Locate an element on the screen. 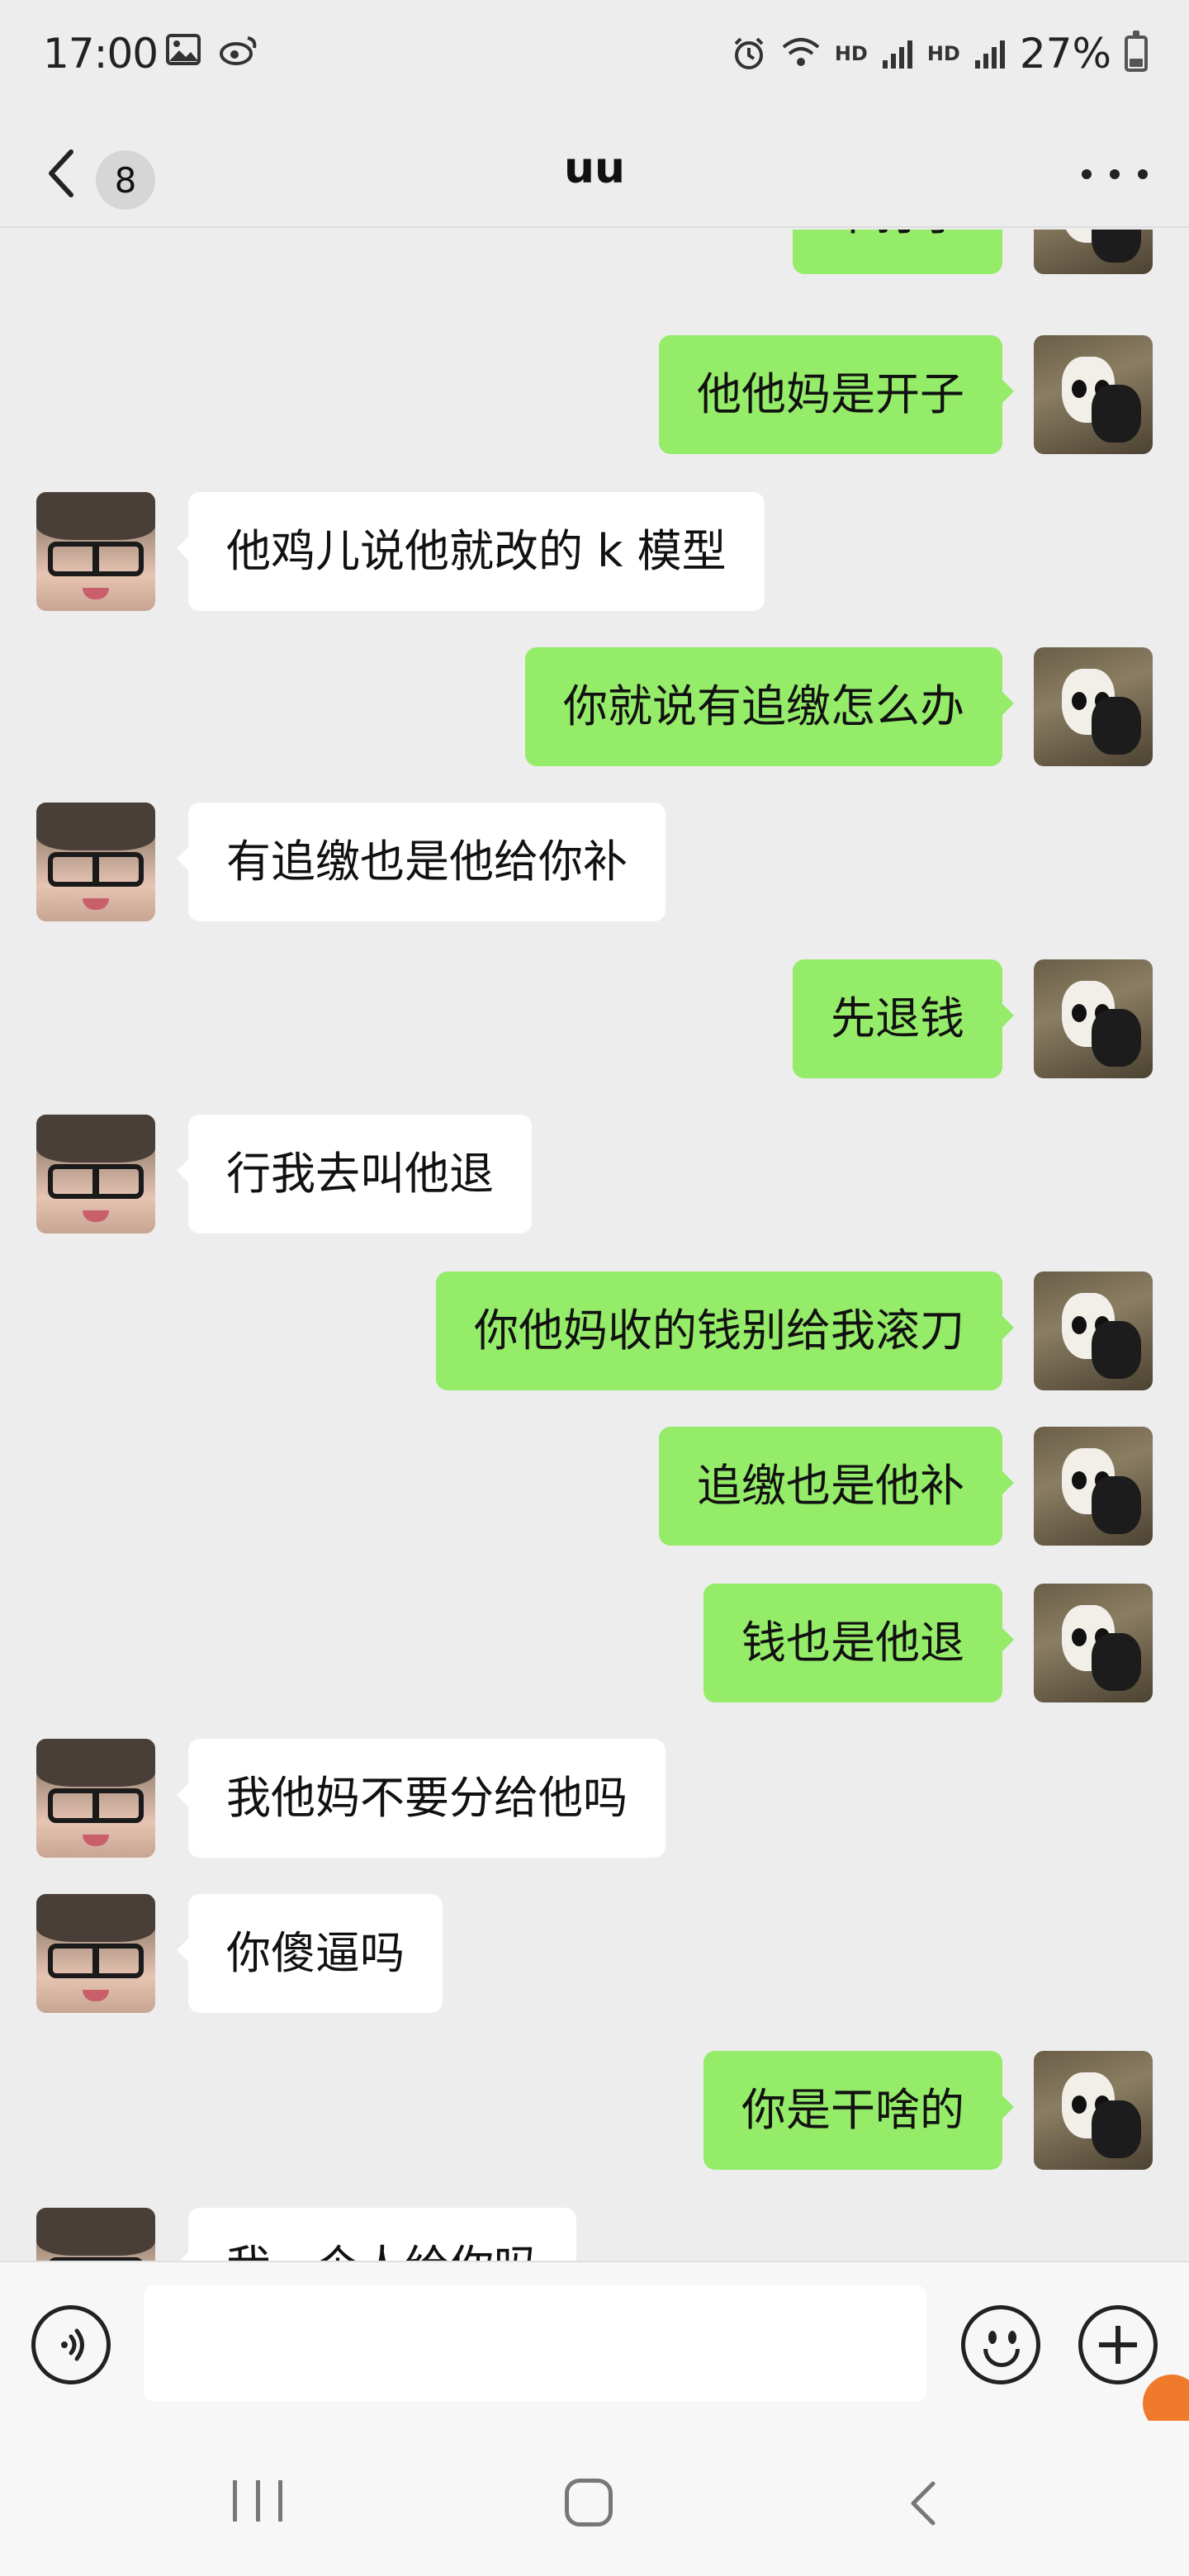  weibo-icon is located at coordinates (238, 50).